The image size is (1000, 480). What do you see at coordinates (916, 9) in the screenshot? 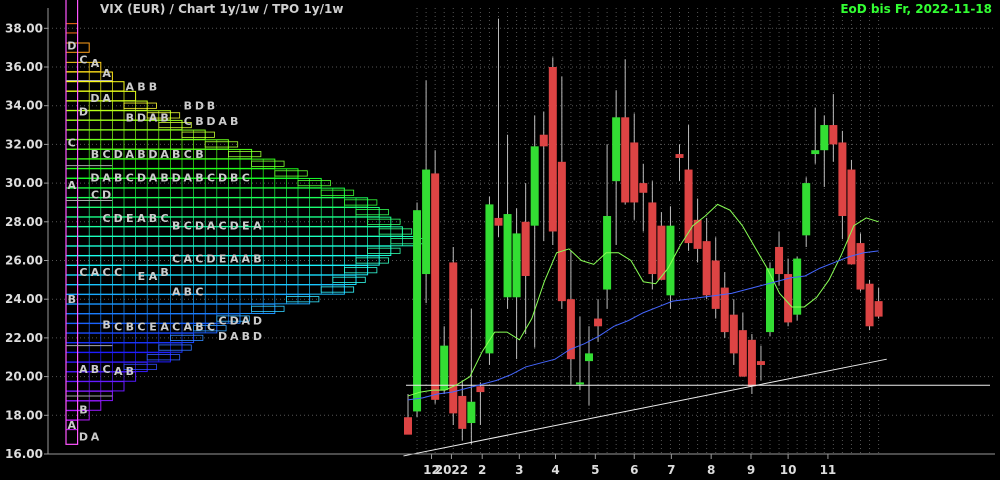
I see `date-label: EoD bis Fr, 2022-11-18` at bounding box center [916, 9].